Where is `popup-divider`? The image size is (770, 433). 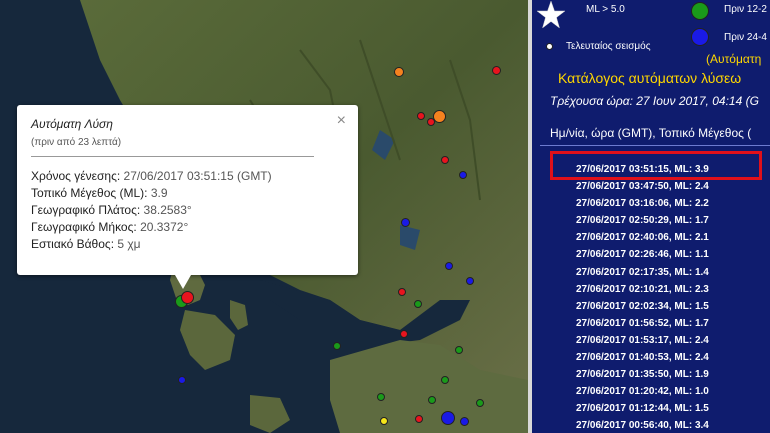 popup-divider is located at coordinates (172, 156).